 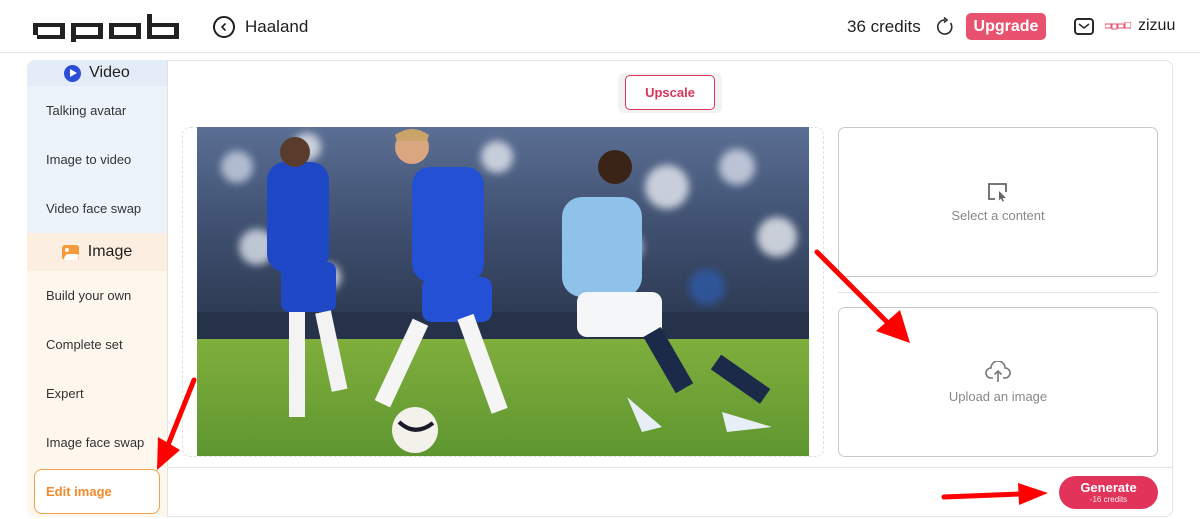 I want to click on select-cursor-icon, so click(x=997, y=191).